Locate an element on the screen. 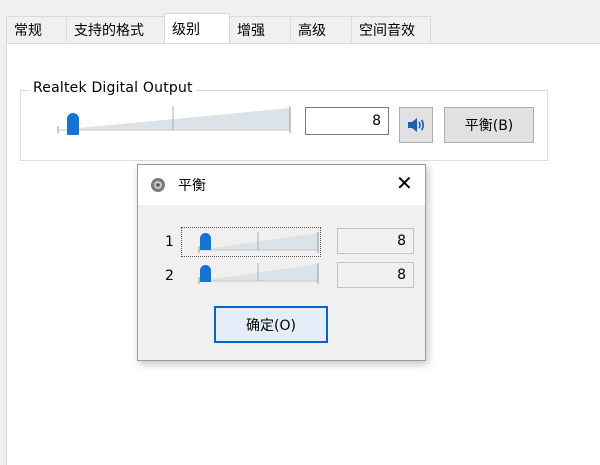 Image resolution: width=600 pixels, height=465 pixels. volume-slider-wedge is located at coordinates (174, 119).